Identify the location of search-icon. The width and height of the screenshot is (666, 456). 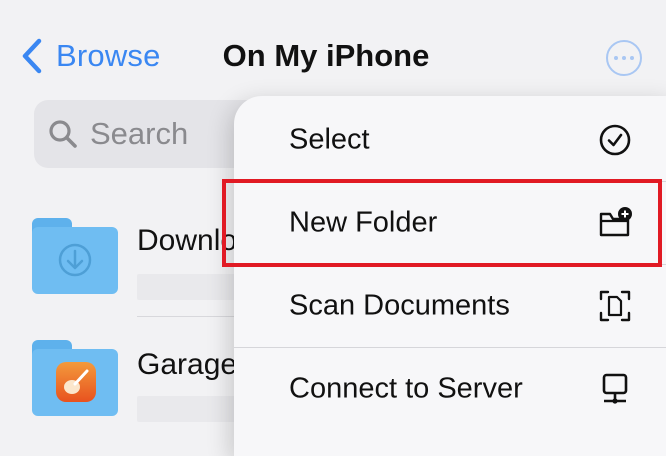
(63, 134).